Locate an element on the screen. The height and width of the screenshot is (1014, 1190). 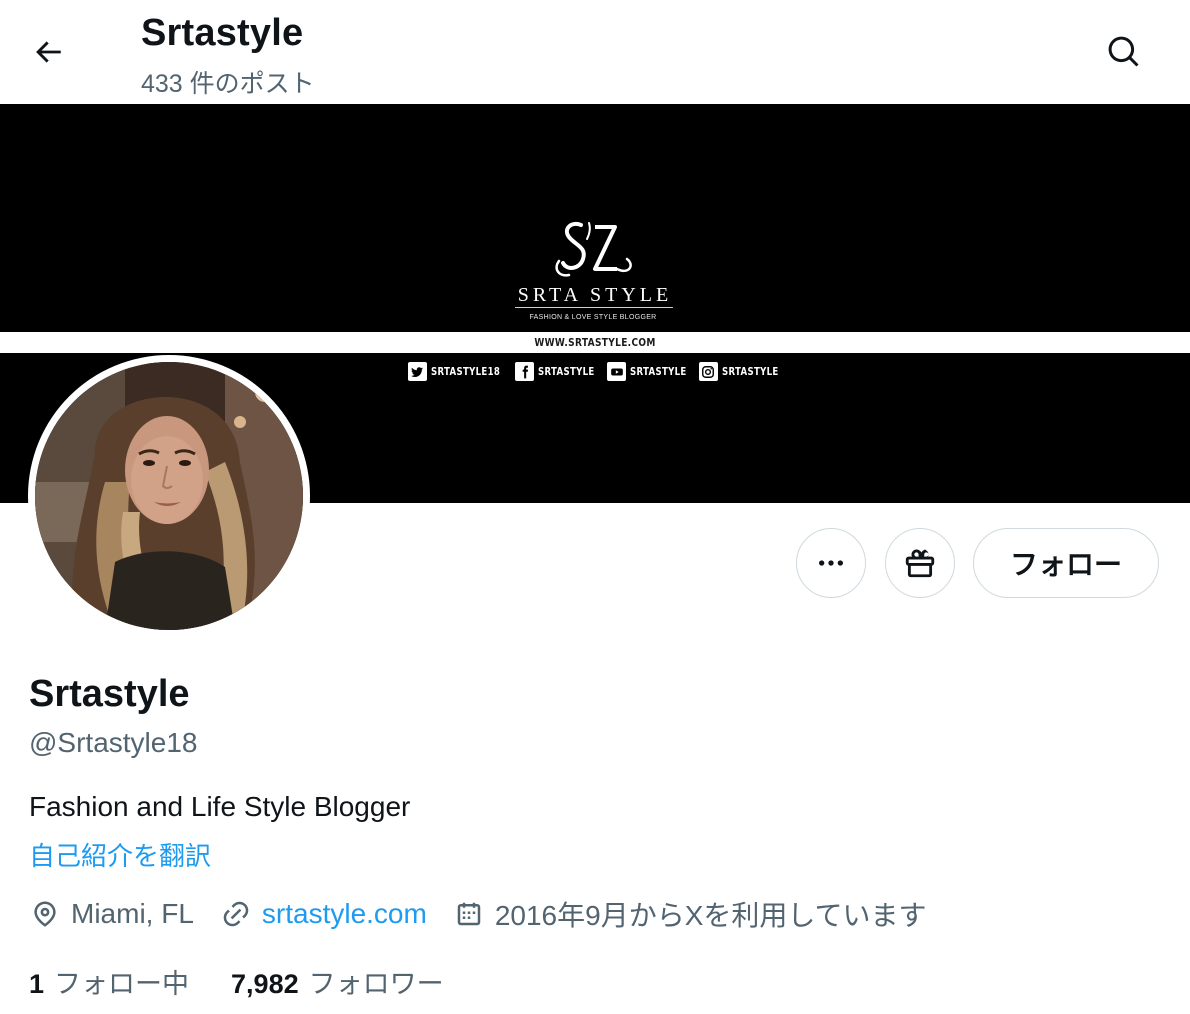
follow-button: フォロー is located at coordinates (1066, 563).